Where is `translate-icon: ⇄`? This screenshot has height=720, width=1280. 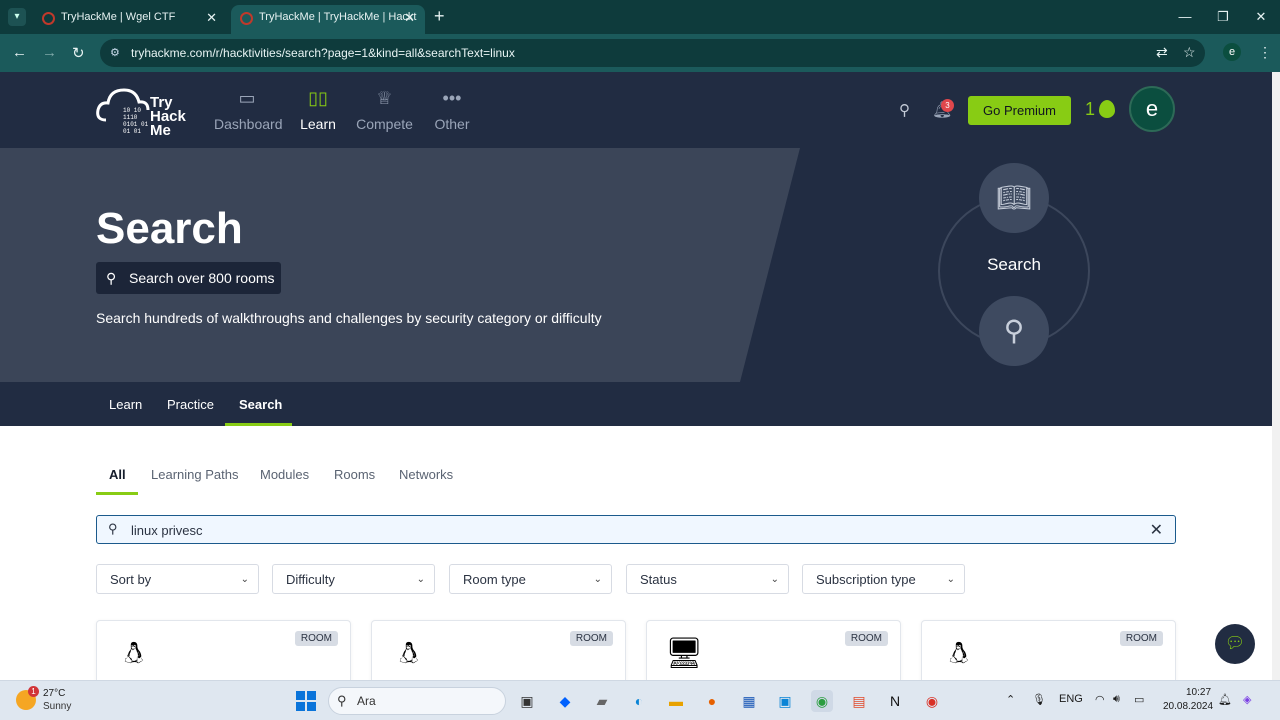 translate-icon: ⇄ is located at coordinates (1162, 52).